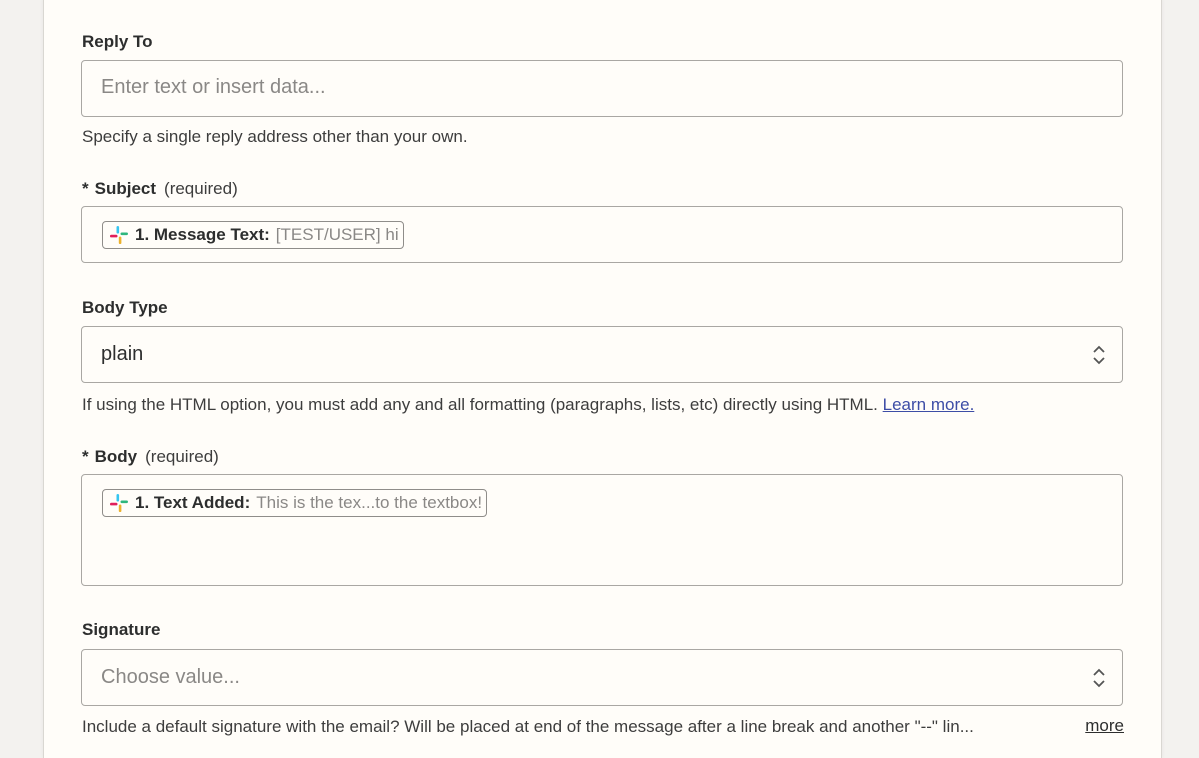  What do you see at coordinates (369, 502) in the screenshot?
I see `body-pill-value: This is the tex...to the textbox!` at bounding box center [369, 502].